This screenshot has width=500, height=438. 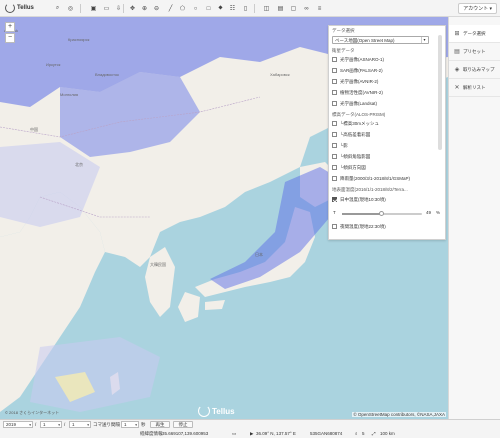 What do you see at coordinates (280, 74) in the screenshot?
I see `map-label-khabarovsk: Хабаровск` at bounding box center [280, 74].